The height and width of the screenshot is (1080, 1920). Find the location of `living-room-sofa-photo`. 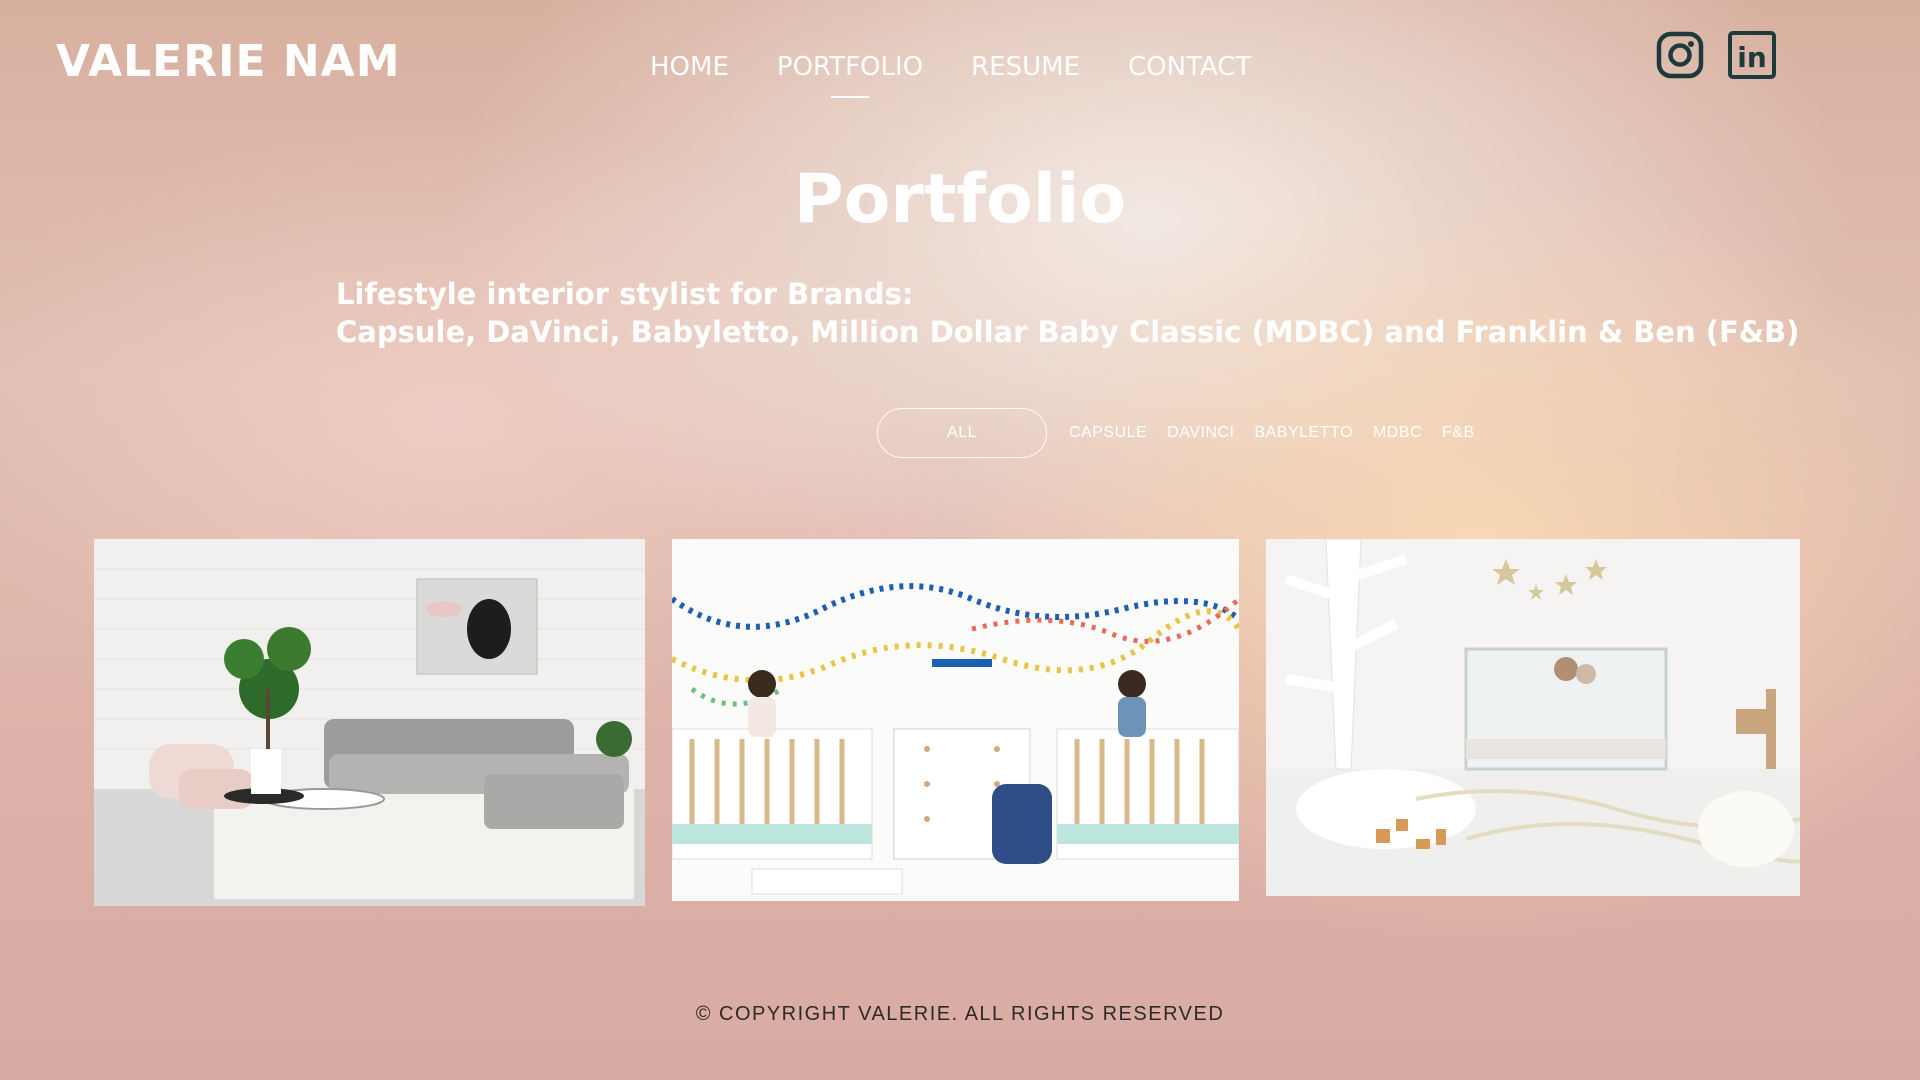

living-room-sofa-photo is located at coordinates (369, 722).